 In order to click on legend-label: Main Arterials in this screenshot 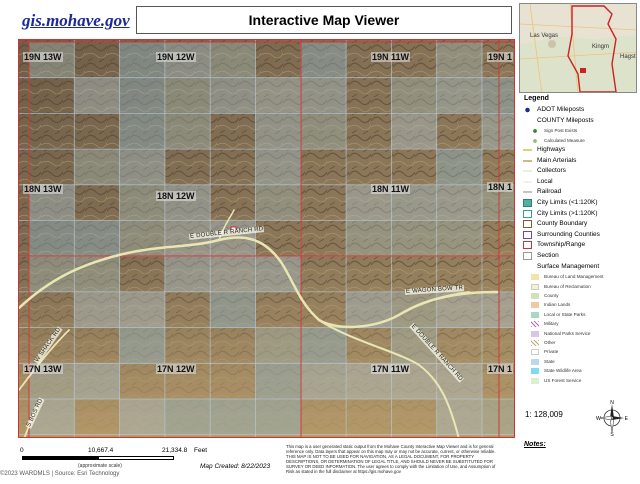, I will do `click(557, 160)`.